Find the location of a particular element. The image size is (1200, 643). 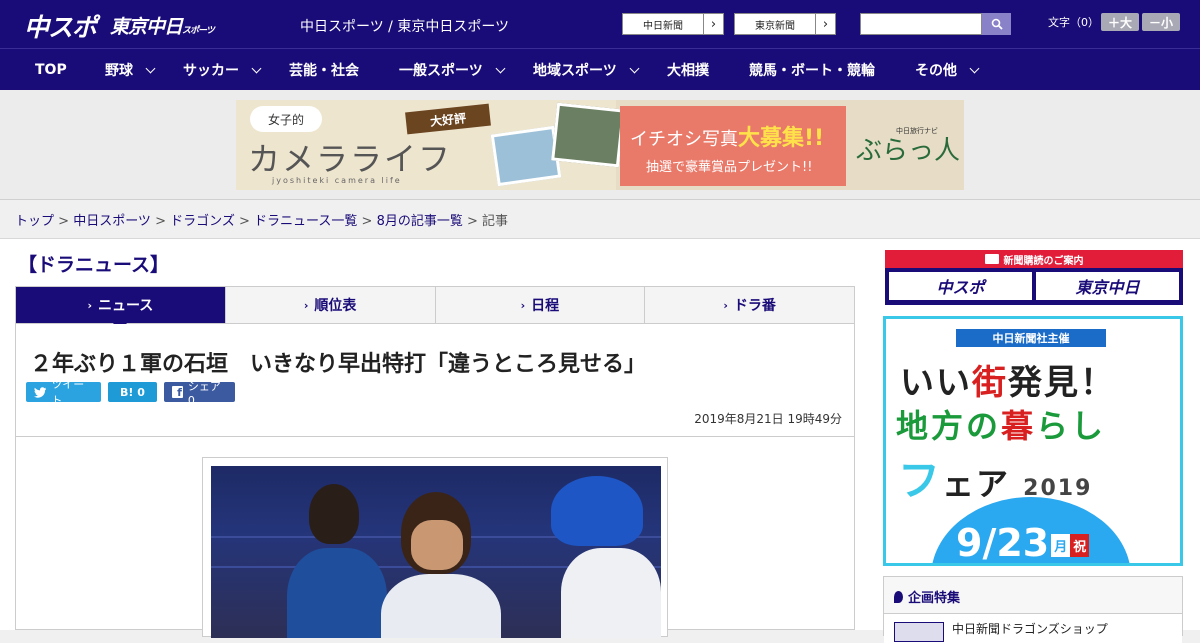

nav-sumo-label: 大相撲 is located at coordinates (688, 71).